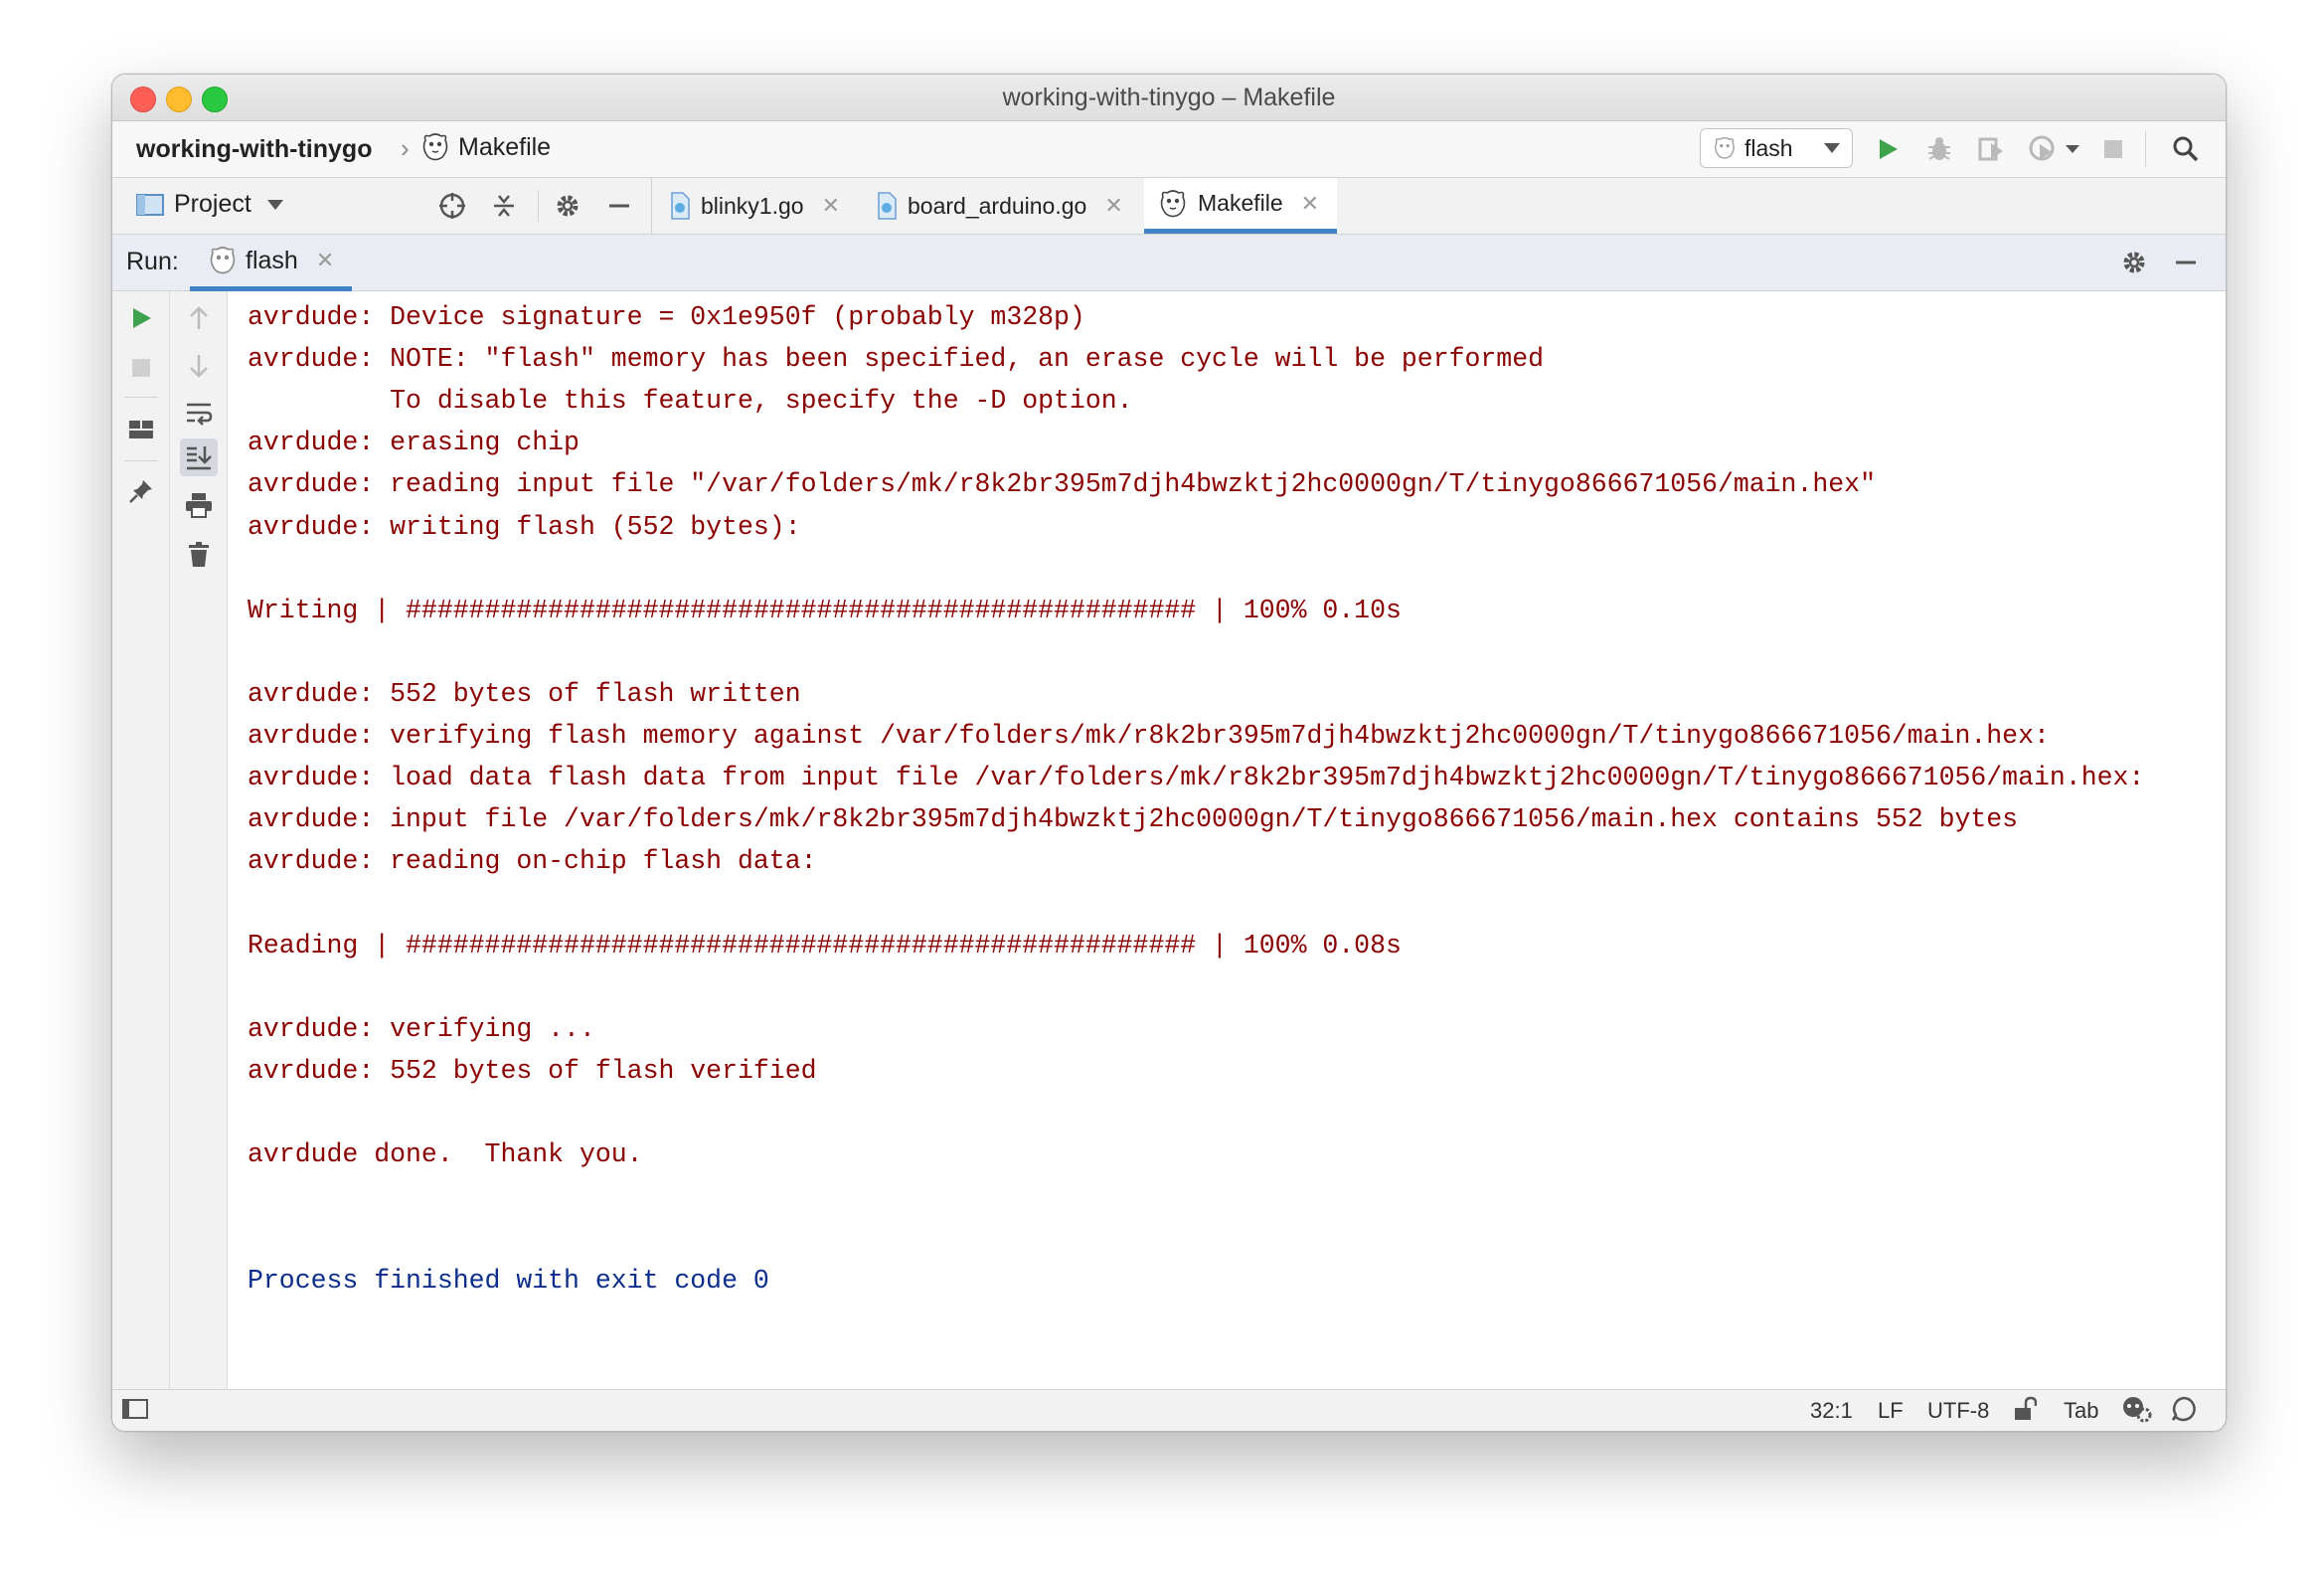 This screenshot has width=2324, height=1569. I want to click on tab-board-arduino-go: board_arduino.go ✕, so click(1000, 206).